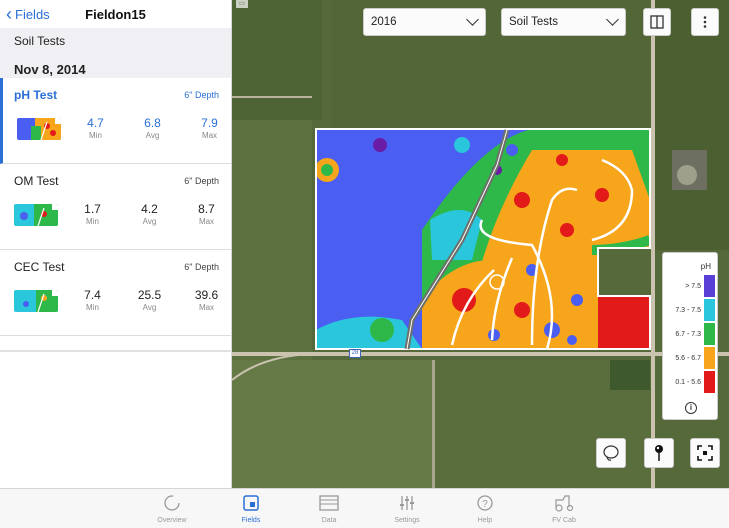 Image resolution: width=729 pixels, height=528 pixels. I want to click on stat-avg: 4.2 Avg, so click(149, 214).